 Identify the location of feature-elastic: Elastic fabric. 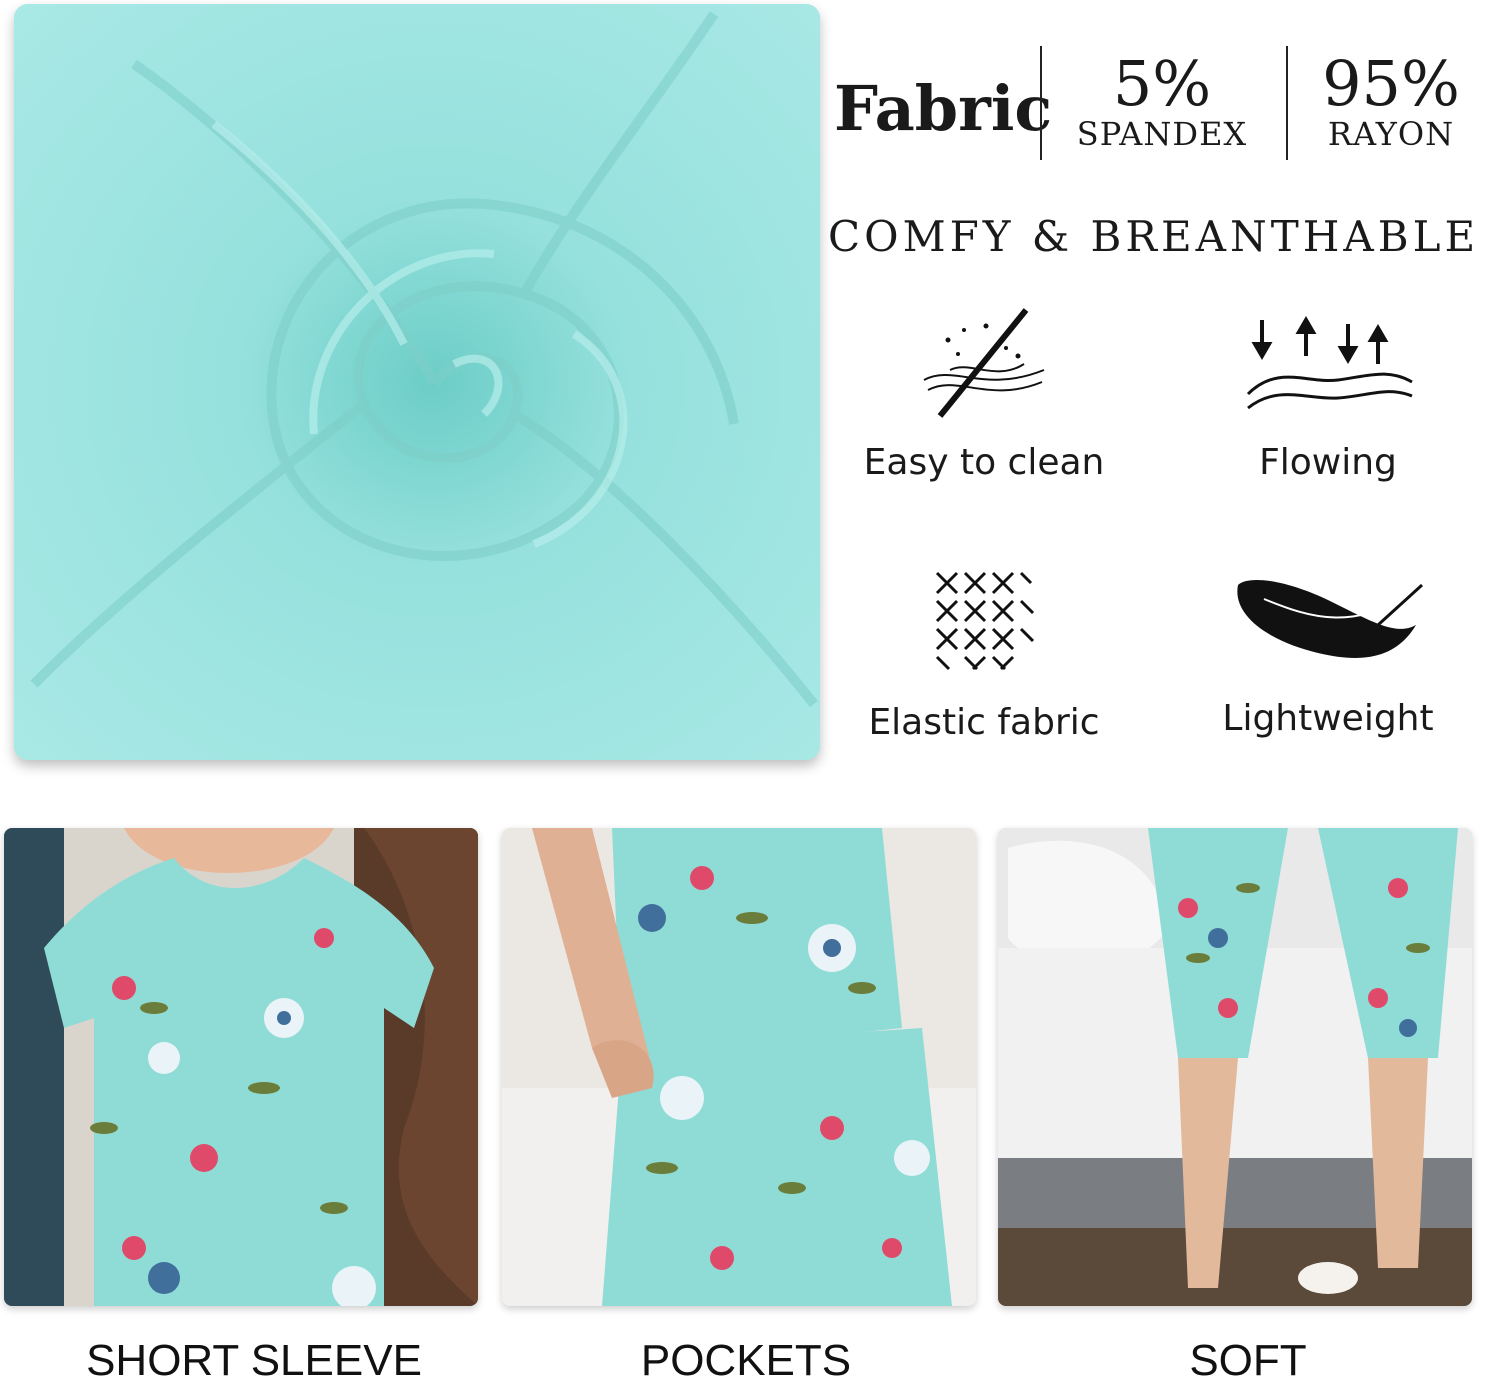
(984, 651).